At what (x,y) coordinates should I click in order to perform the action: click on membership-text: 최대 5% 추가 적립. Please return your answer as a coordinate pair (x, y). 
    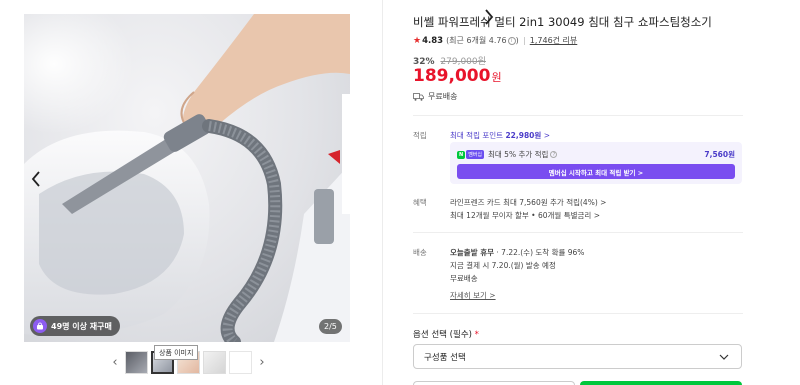
    Looking at the image, I should click on (518, 154).